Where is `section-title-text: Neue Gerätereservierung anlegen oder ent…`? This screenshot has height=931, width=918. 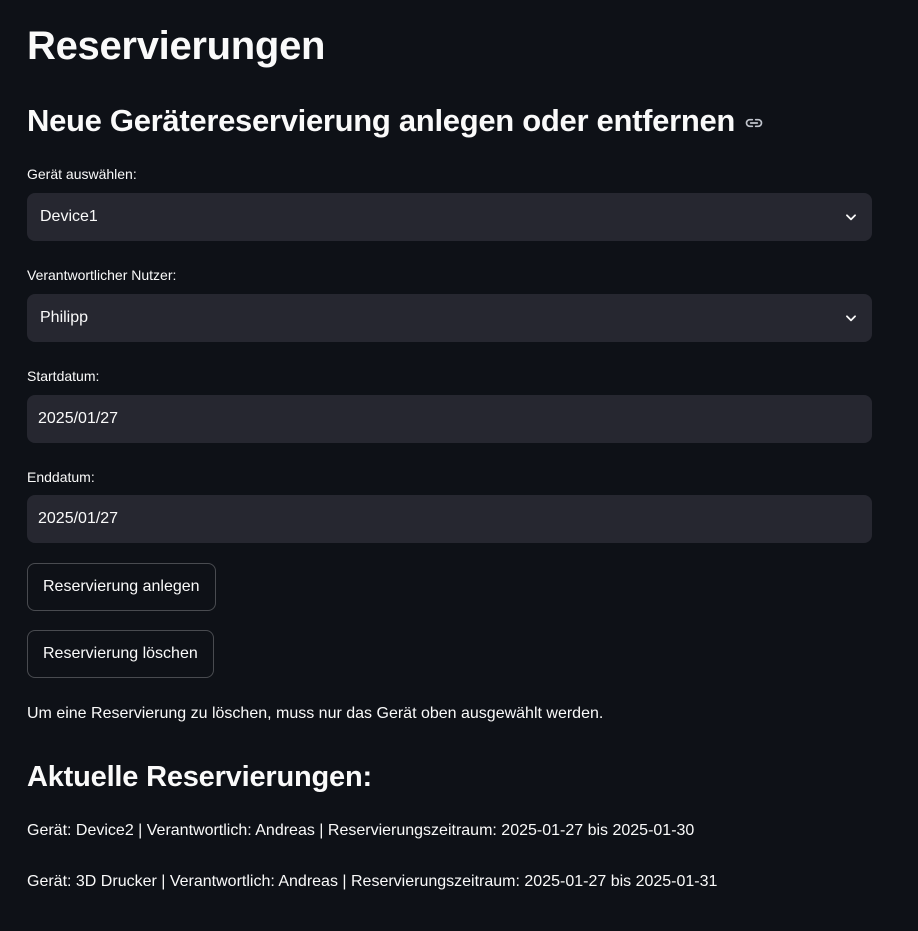
section-title-text: Neue Gerätereservierung anlegen oder ent… is located at coordinates (381, 120).